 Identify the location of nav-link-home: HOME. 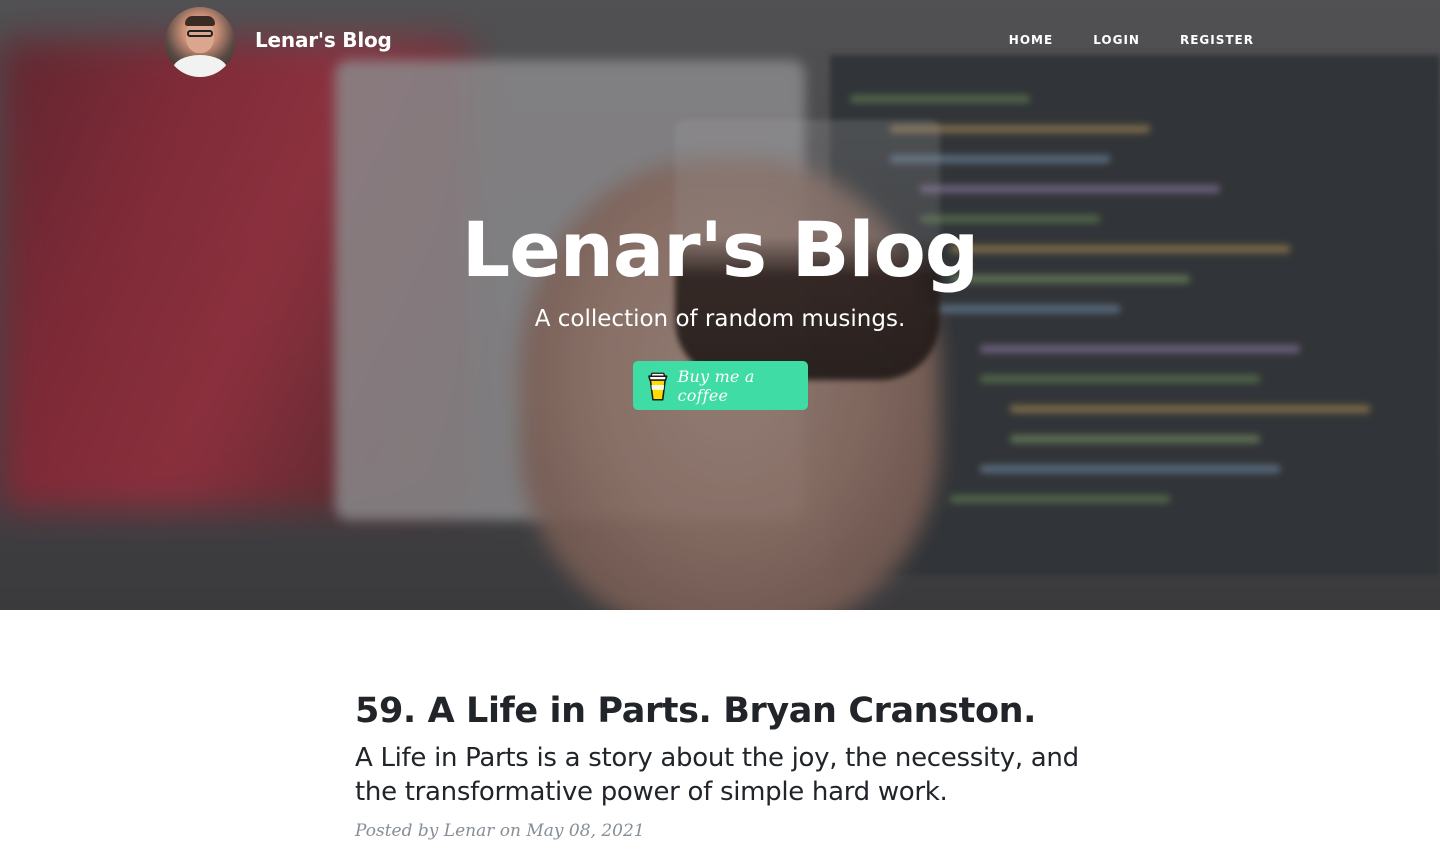
(1031, 40).